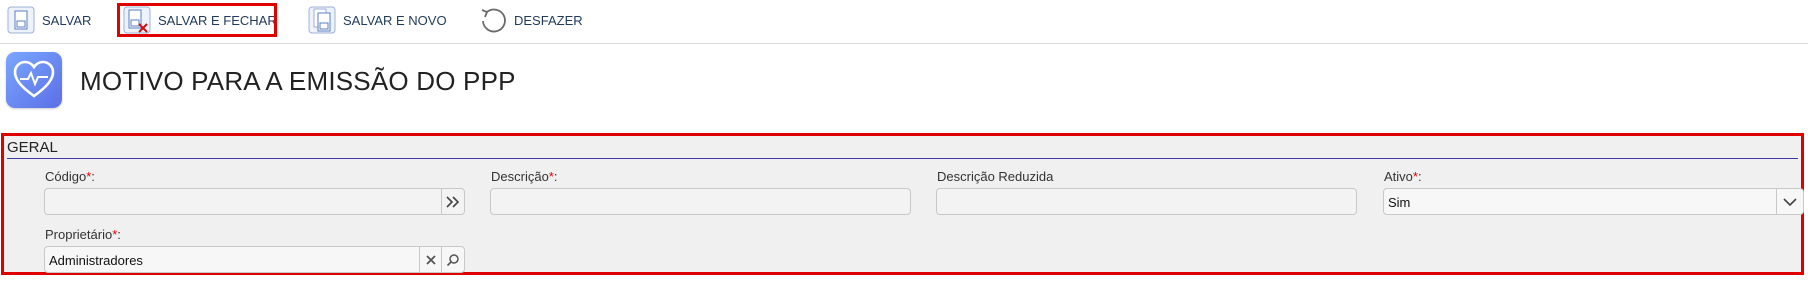 This screenshot has width=1808, height=282. Describe the element at coordinates (700, 201) in the screenshot. I see `descricao-field` at that location.